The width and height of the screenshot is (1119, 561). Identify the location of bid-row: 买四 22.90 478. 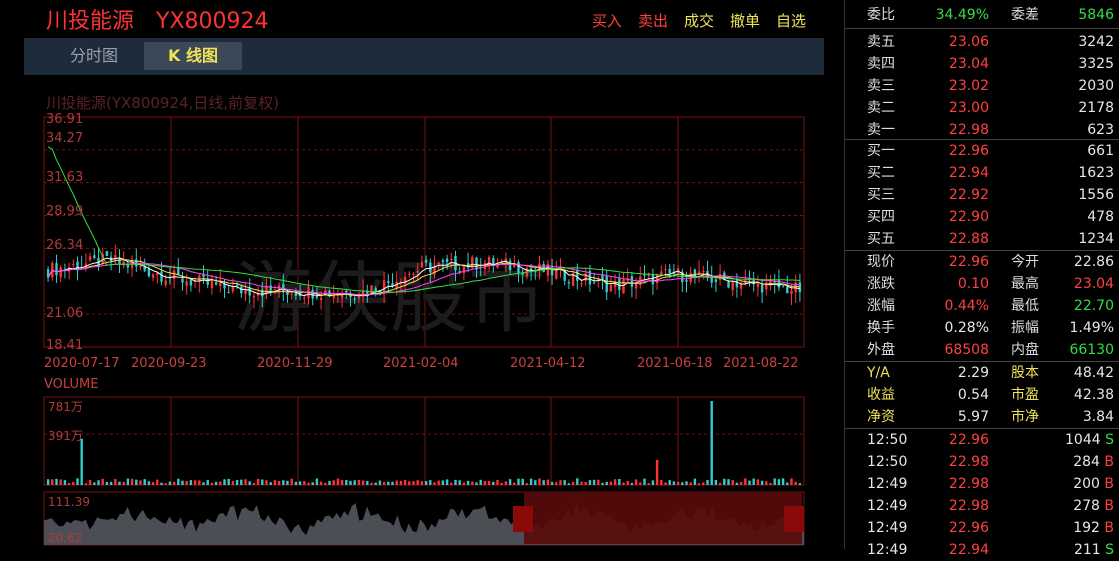
(982, 217).